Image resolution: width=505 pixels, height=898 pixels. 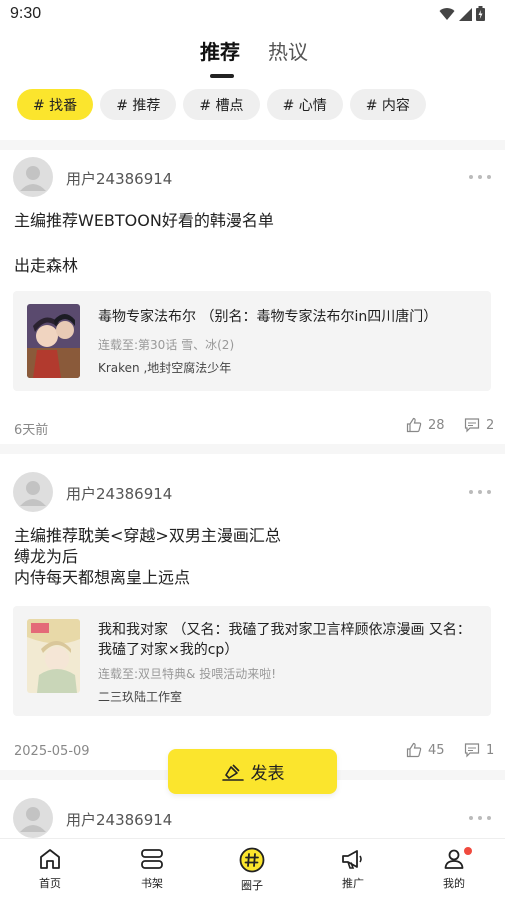 What do you see at coordinates (454, 859) in the screenshot?
I see `profile-icon` at bounding box center [454, 859].